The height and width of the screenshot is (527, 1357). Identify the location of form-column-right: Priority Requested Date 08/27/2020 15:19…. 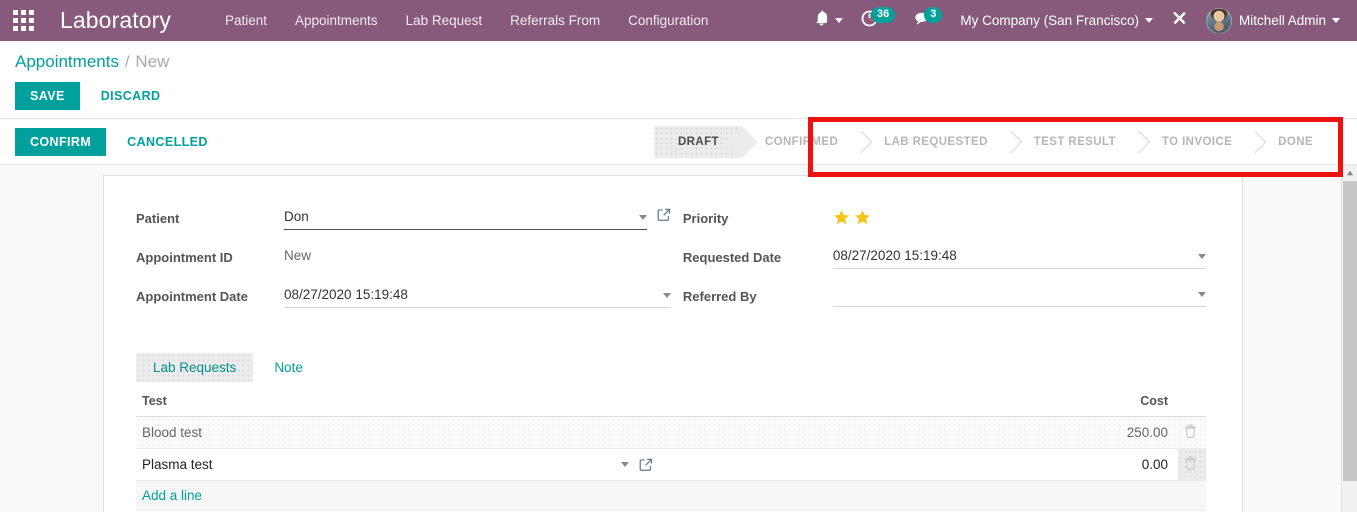
(938, 266).